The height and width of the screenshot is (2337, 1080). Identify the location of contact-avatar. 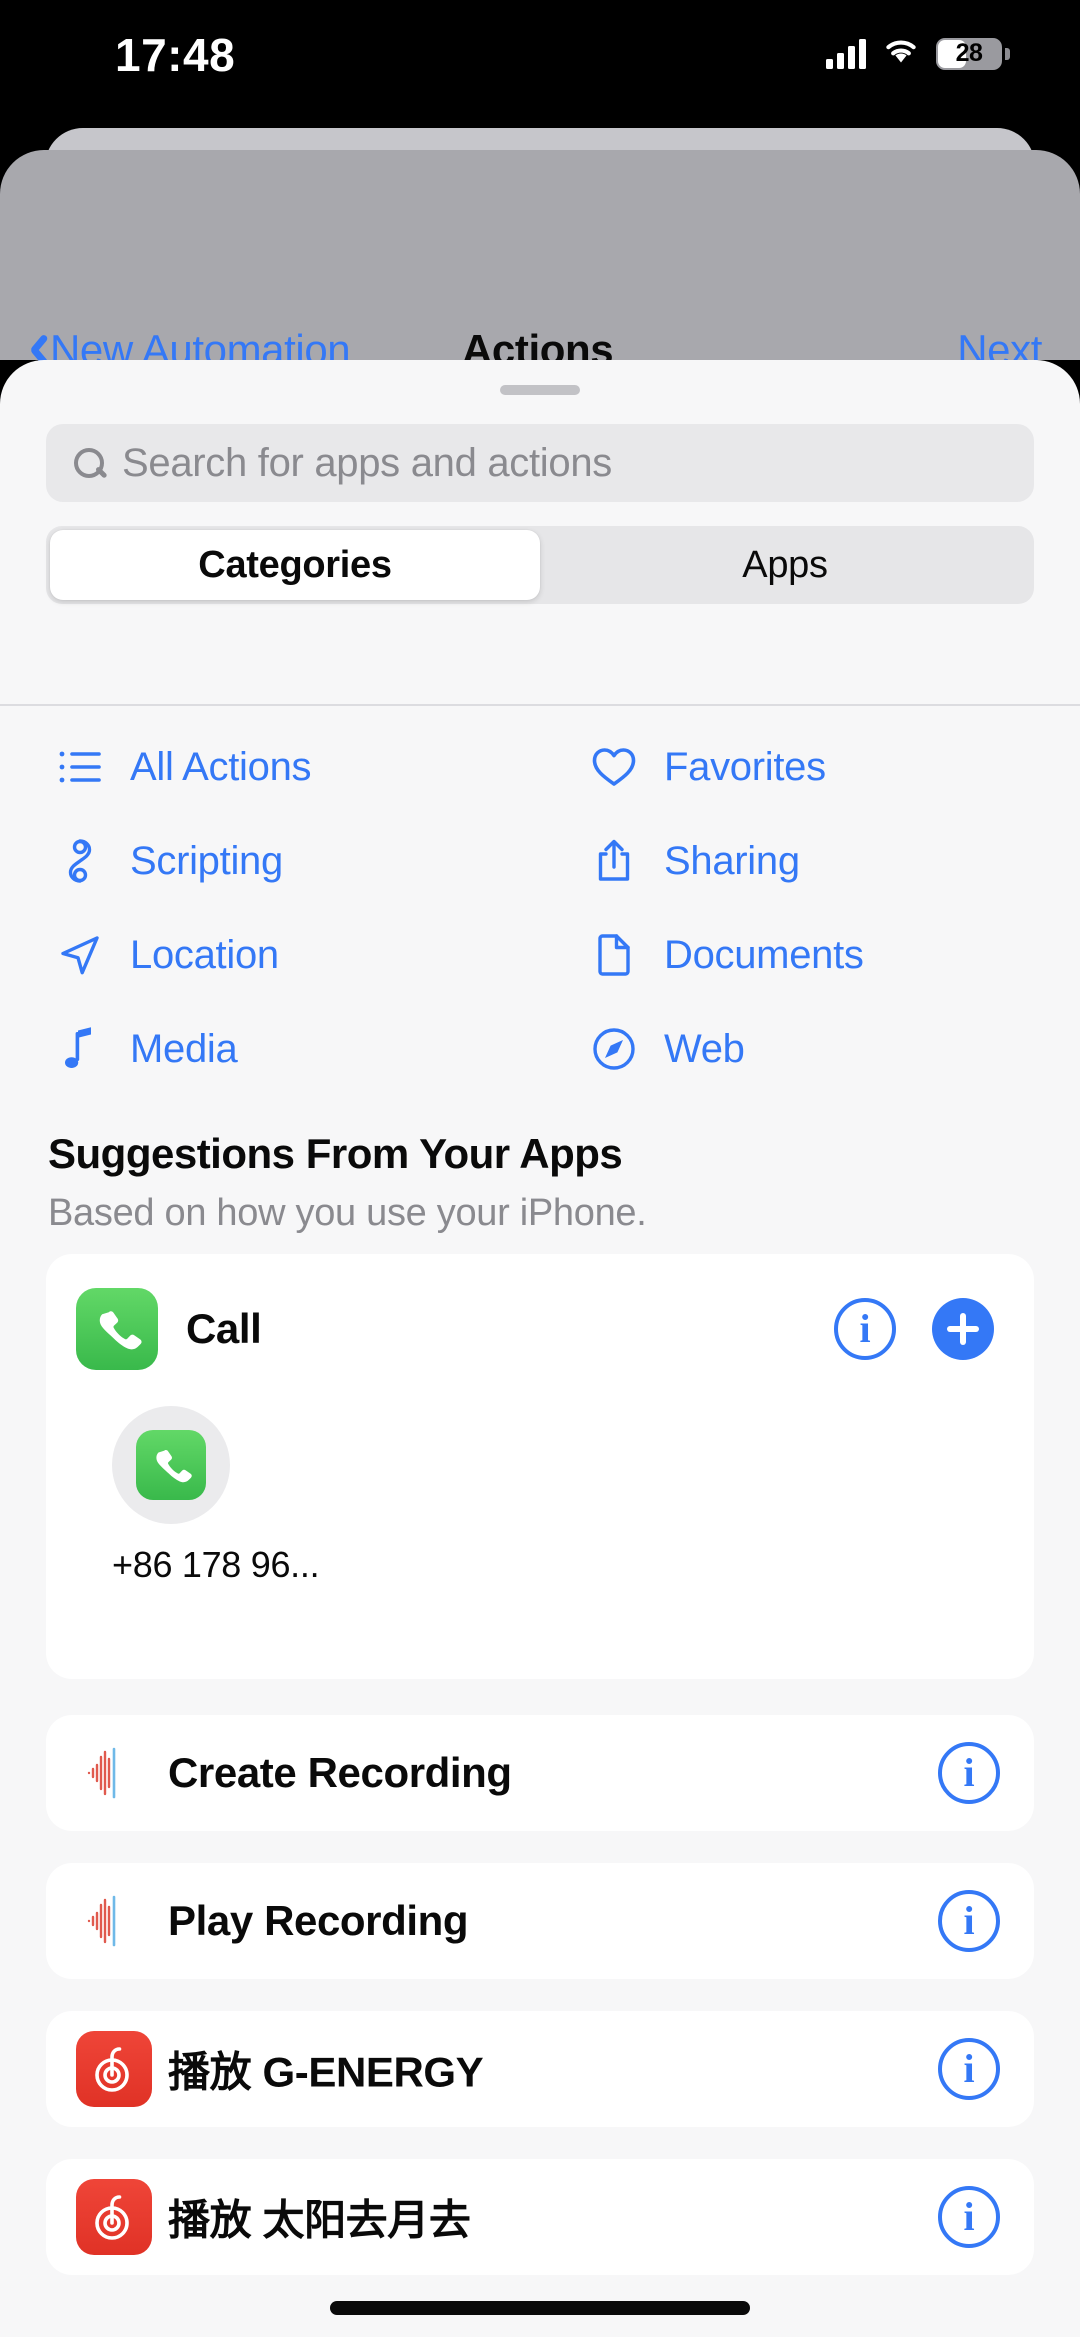
(171, 1465).